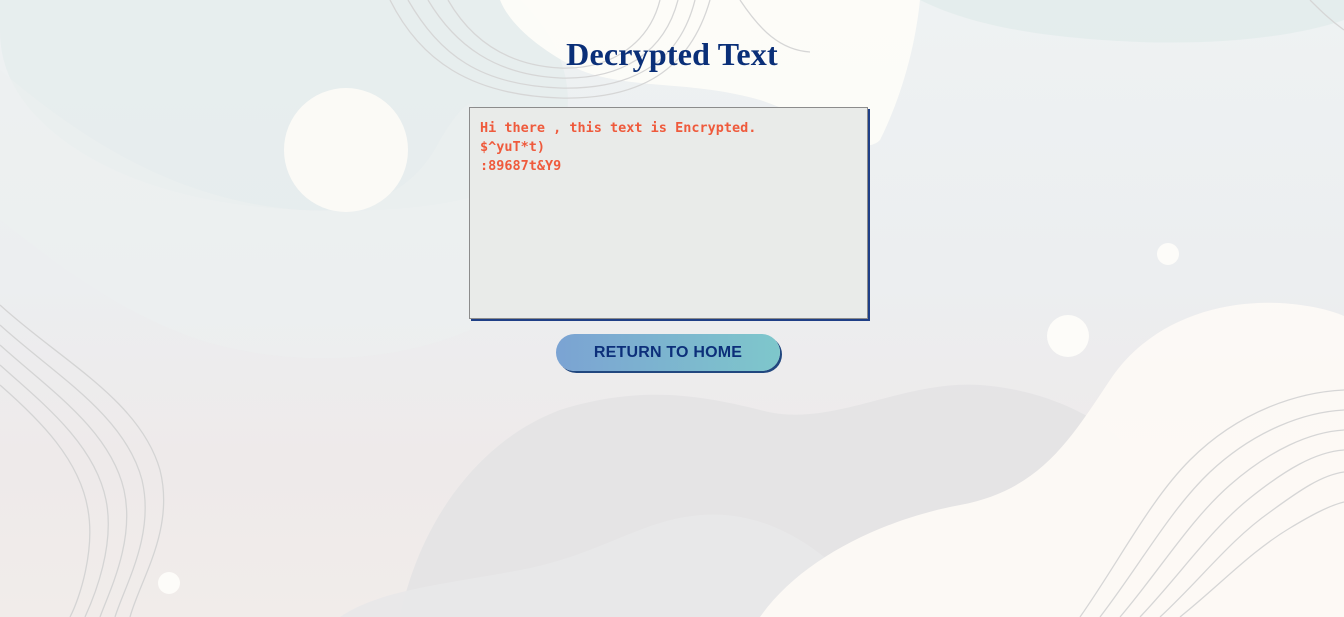 This screenshot has height=617, width=1344. I want to click on return-to-home-button: RETURN TO HOME, so click(668, 352).